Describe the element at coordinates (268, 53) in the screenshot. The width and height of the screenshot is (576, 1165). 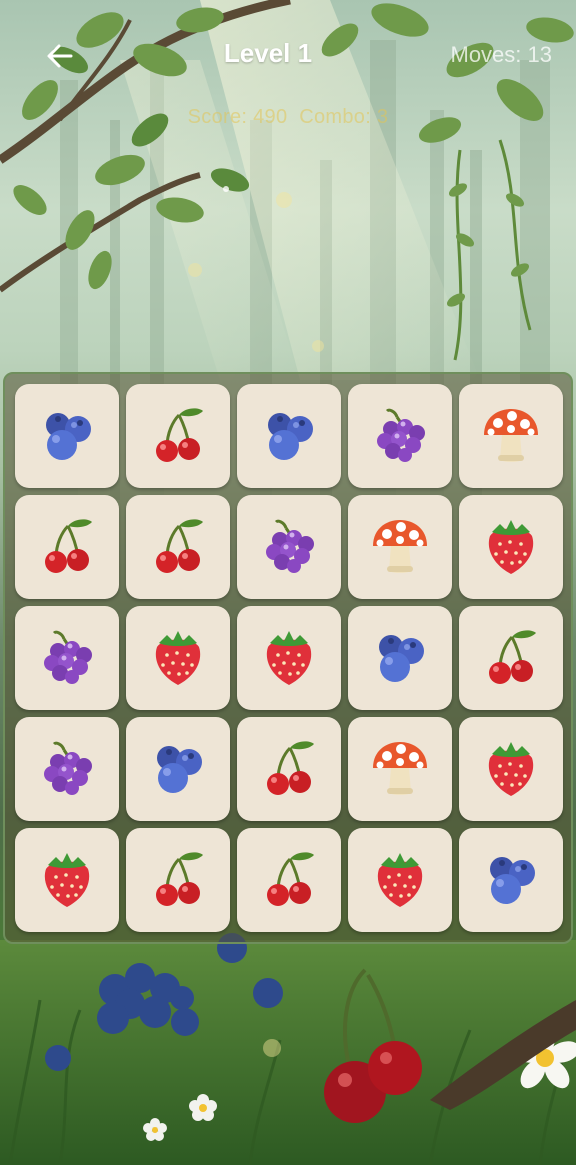
I see `level-title: Level 1` at that location.